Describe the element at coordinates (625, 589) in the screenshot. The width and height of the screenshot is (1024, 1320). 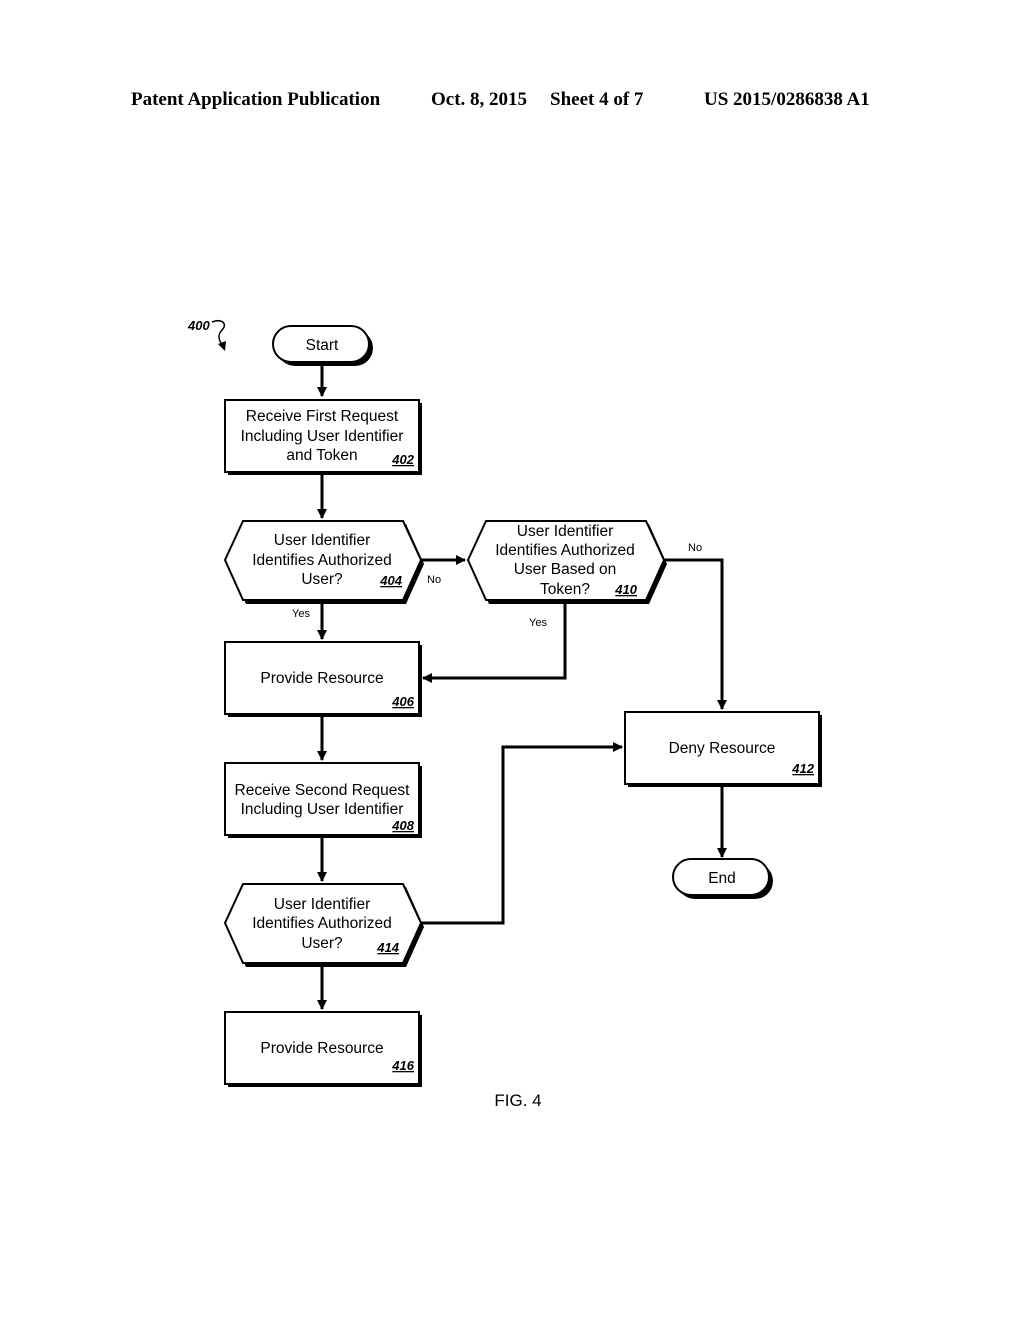
I see `node-410-ref: 410` at that location.